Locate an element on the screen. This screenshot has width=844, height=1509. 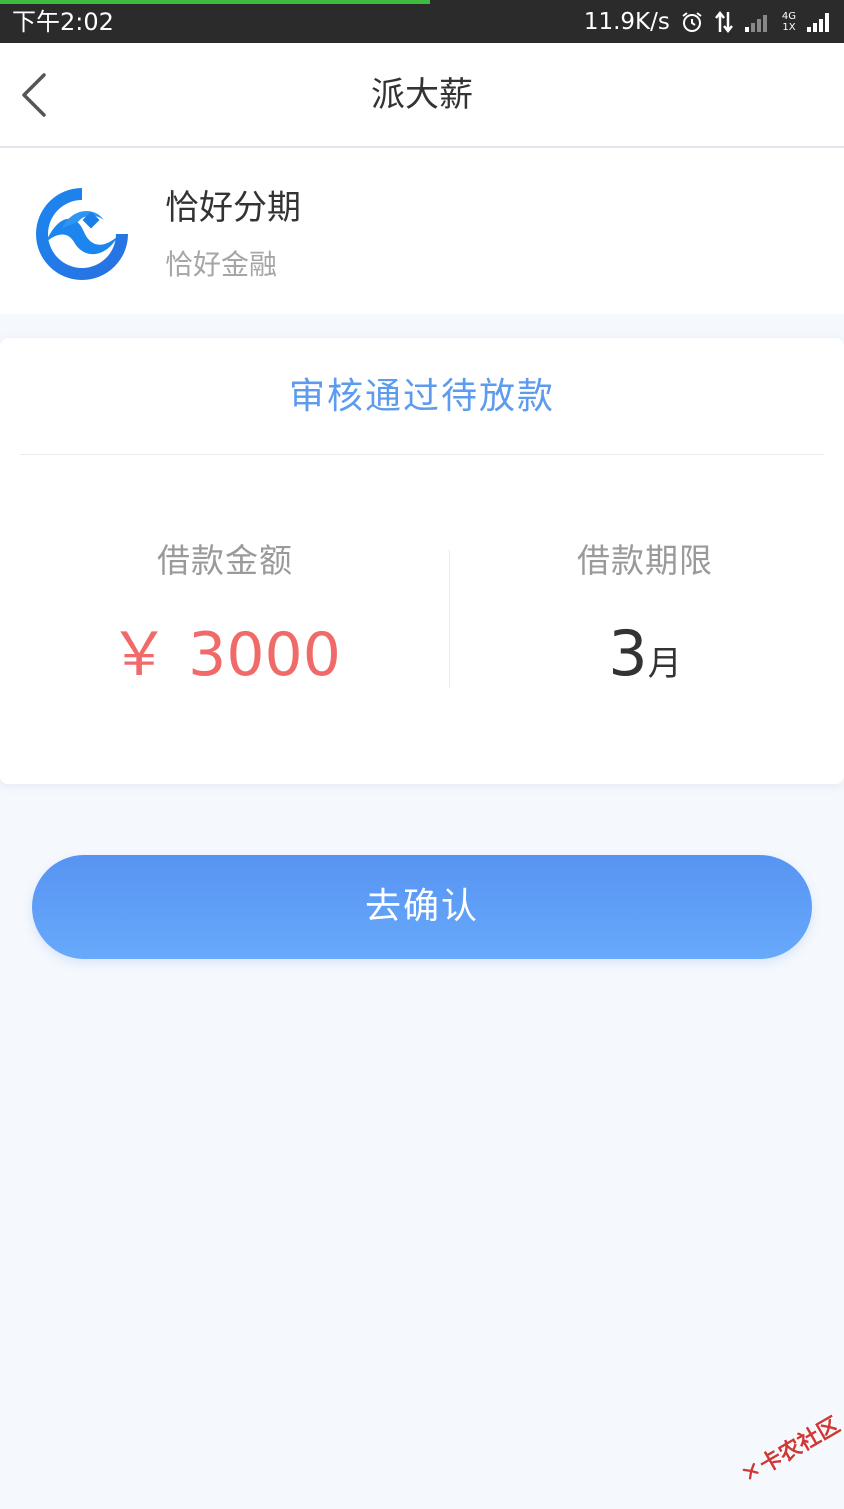
signal-strong-icon is located at coordinates (820, 22).